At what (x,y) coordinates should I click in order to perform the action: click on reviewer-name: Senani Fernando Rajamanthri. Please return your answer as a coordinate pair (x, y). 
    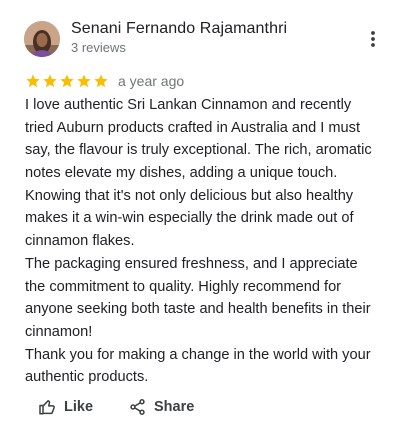
    Looking at the image, I should click on (179, 29).